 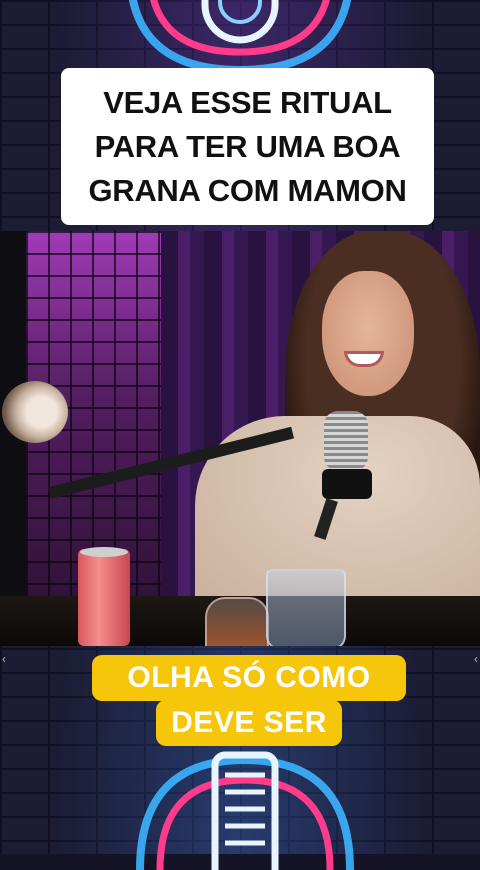 I want to click on studio-lamp, so click(x=35, y=412).